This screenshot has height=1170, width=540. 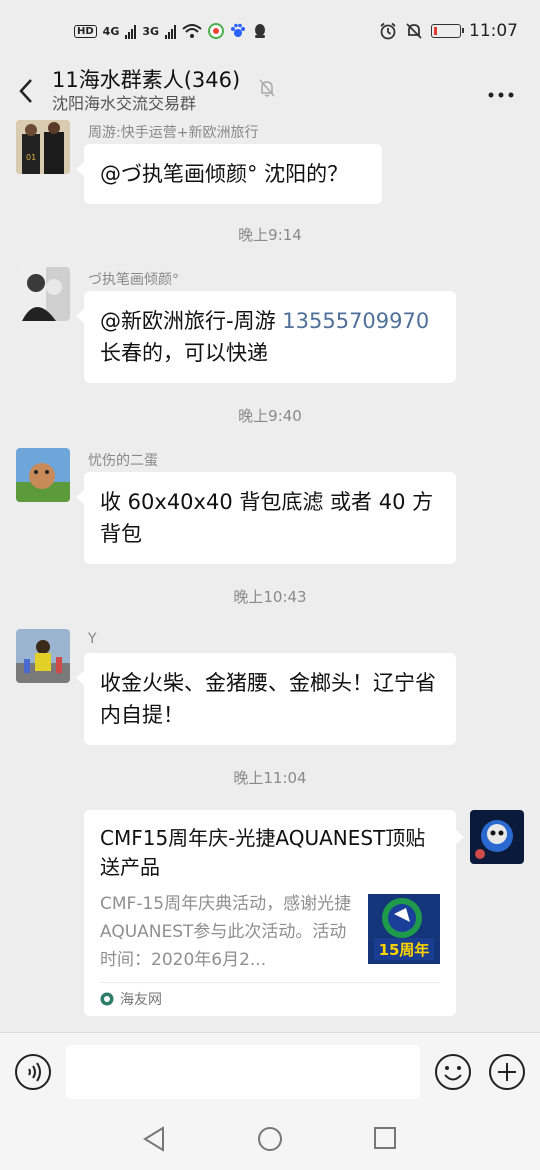 I want to click on card-source: 海友网, so click(x=270, y=995).